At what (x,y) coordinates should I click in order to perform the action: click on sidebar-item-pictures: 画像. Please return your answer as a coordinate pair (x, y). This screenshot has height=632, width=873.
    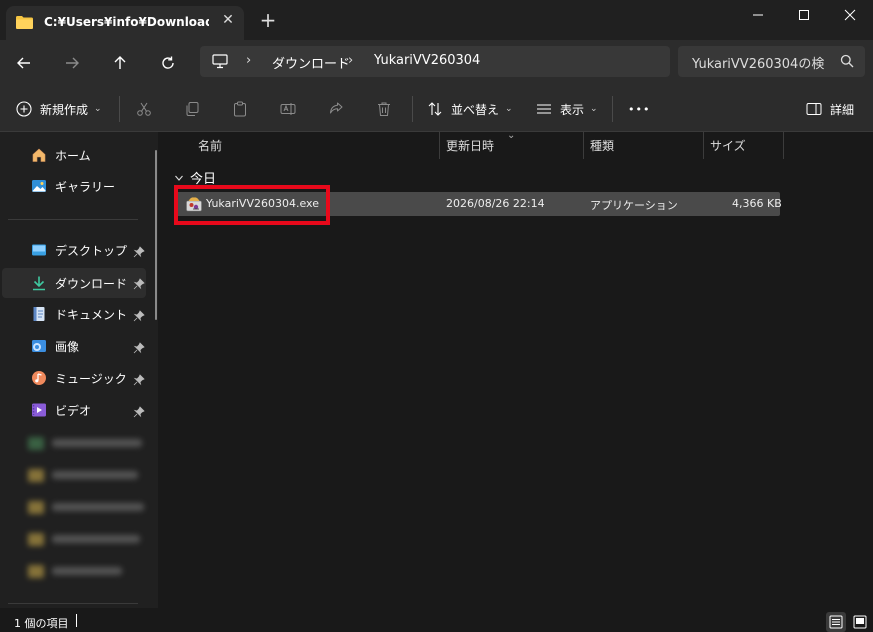
    Looking at the image, I should click on (55, 346).